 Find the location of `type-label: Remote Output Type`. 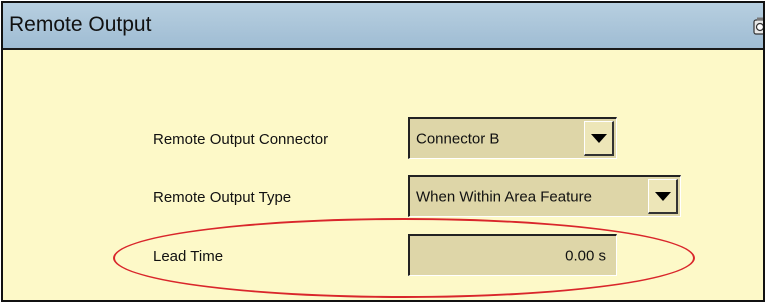

type-label: Remote Output Type is located at coordinates (222, 197).